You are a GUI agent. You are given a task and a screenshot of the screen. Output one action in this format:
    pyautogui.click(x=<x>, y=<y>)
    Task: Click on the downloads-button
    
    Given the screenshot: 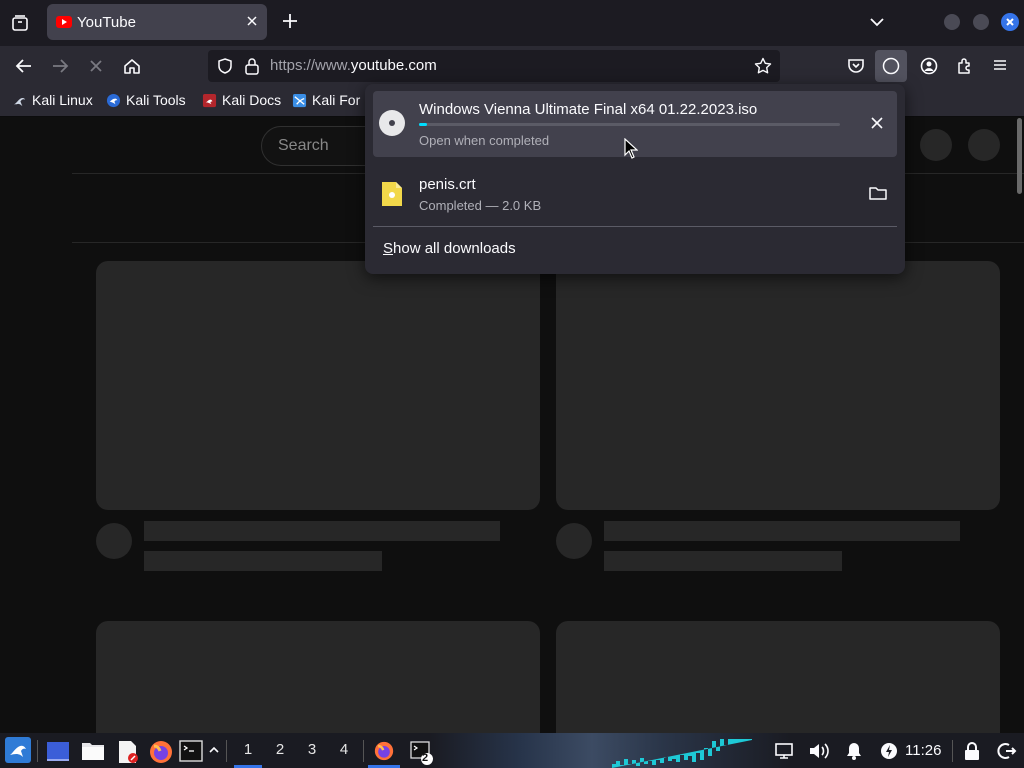 What is the action you would take?
    pyautogui.click(x=891, y=66)
    